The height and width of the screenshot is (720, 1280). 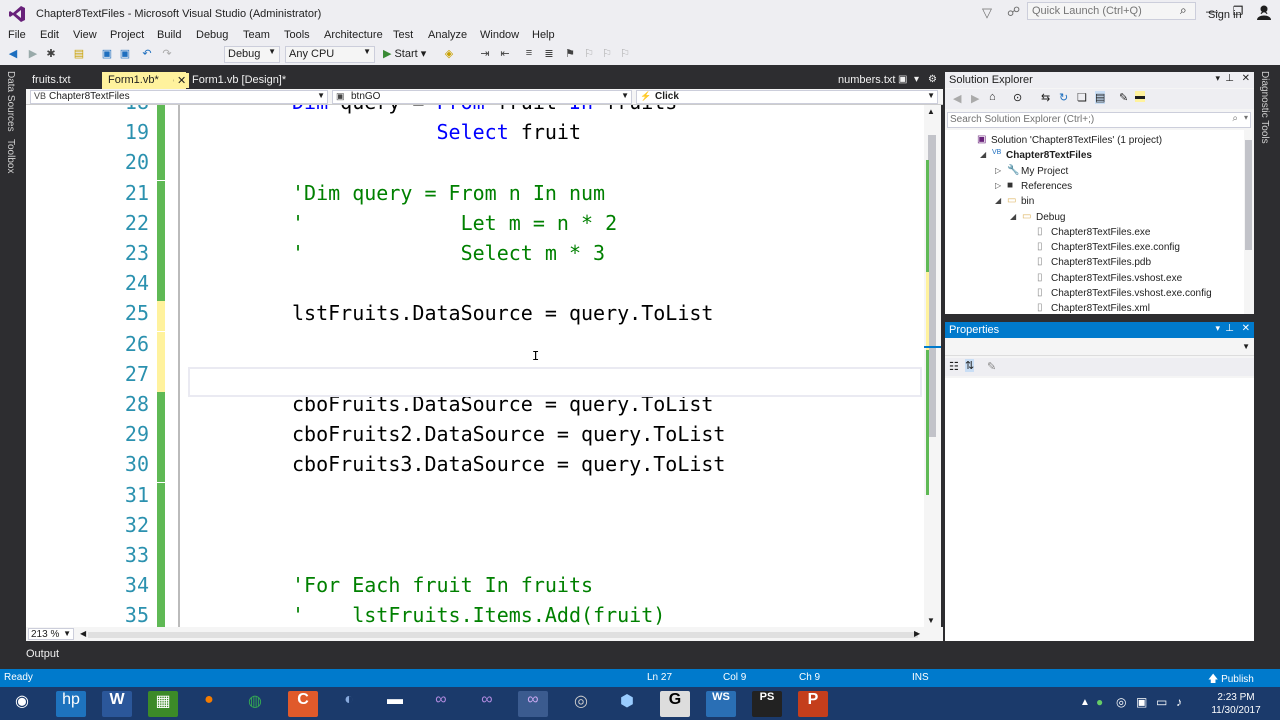 What do you see at coordinates (475, 165) in the screenshot?
I see `code-line: 20` at bounding box center [475, 165].